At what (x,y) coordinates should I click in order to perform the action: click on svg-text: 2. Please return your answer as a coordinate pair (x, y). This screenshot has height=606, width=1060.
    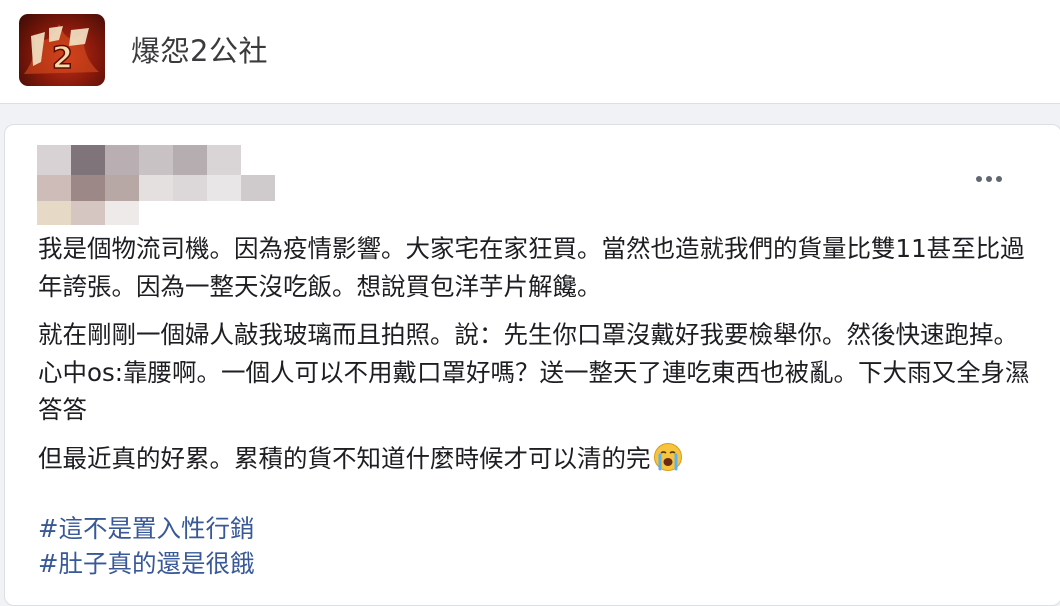
    Looking at the image, I should click on (62, 58).